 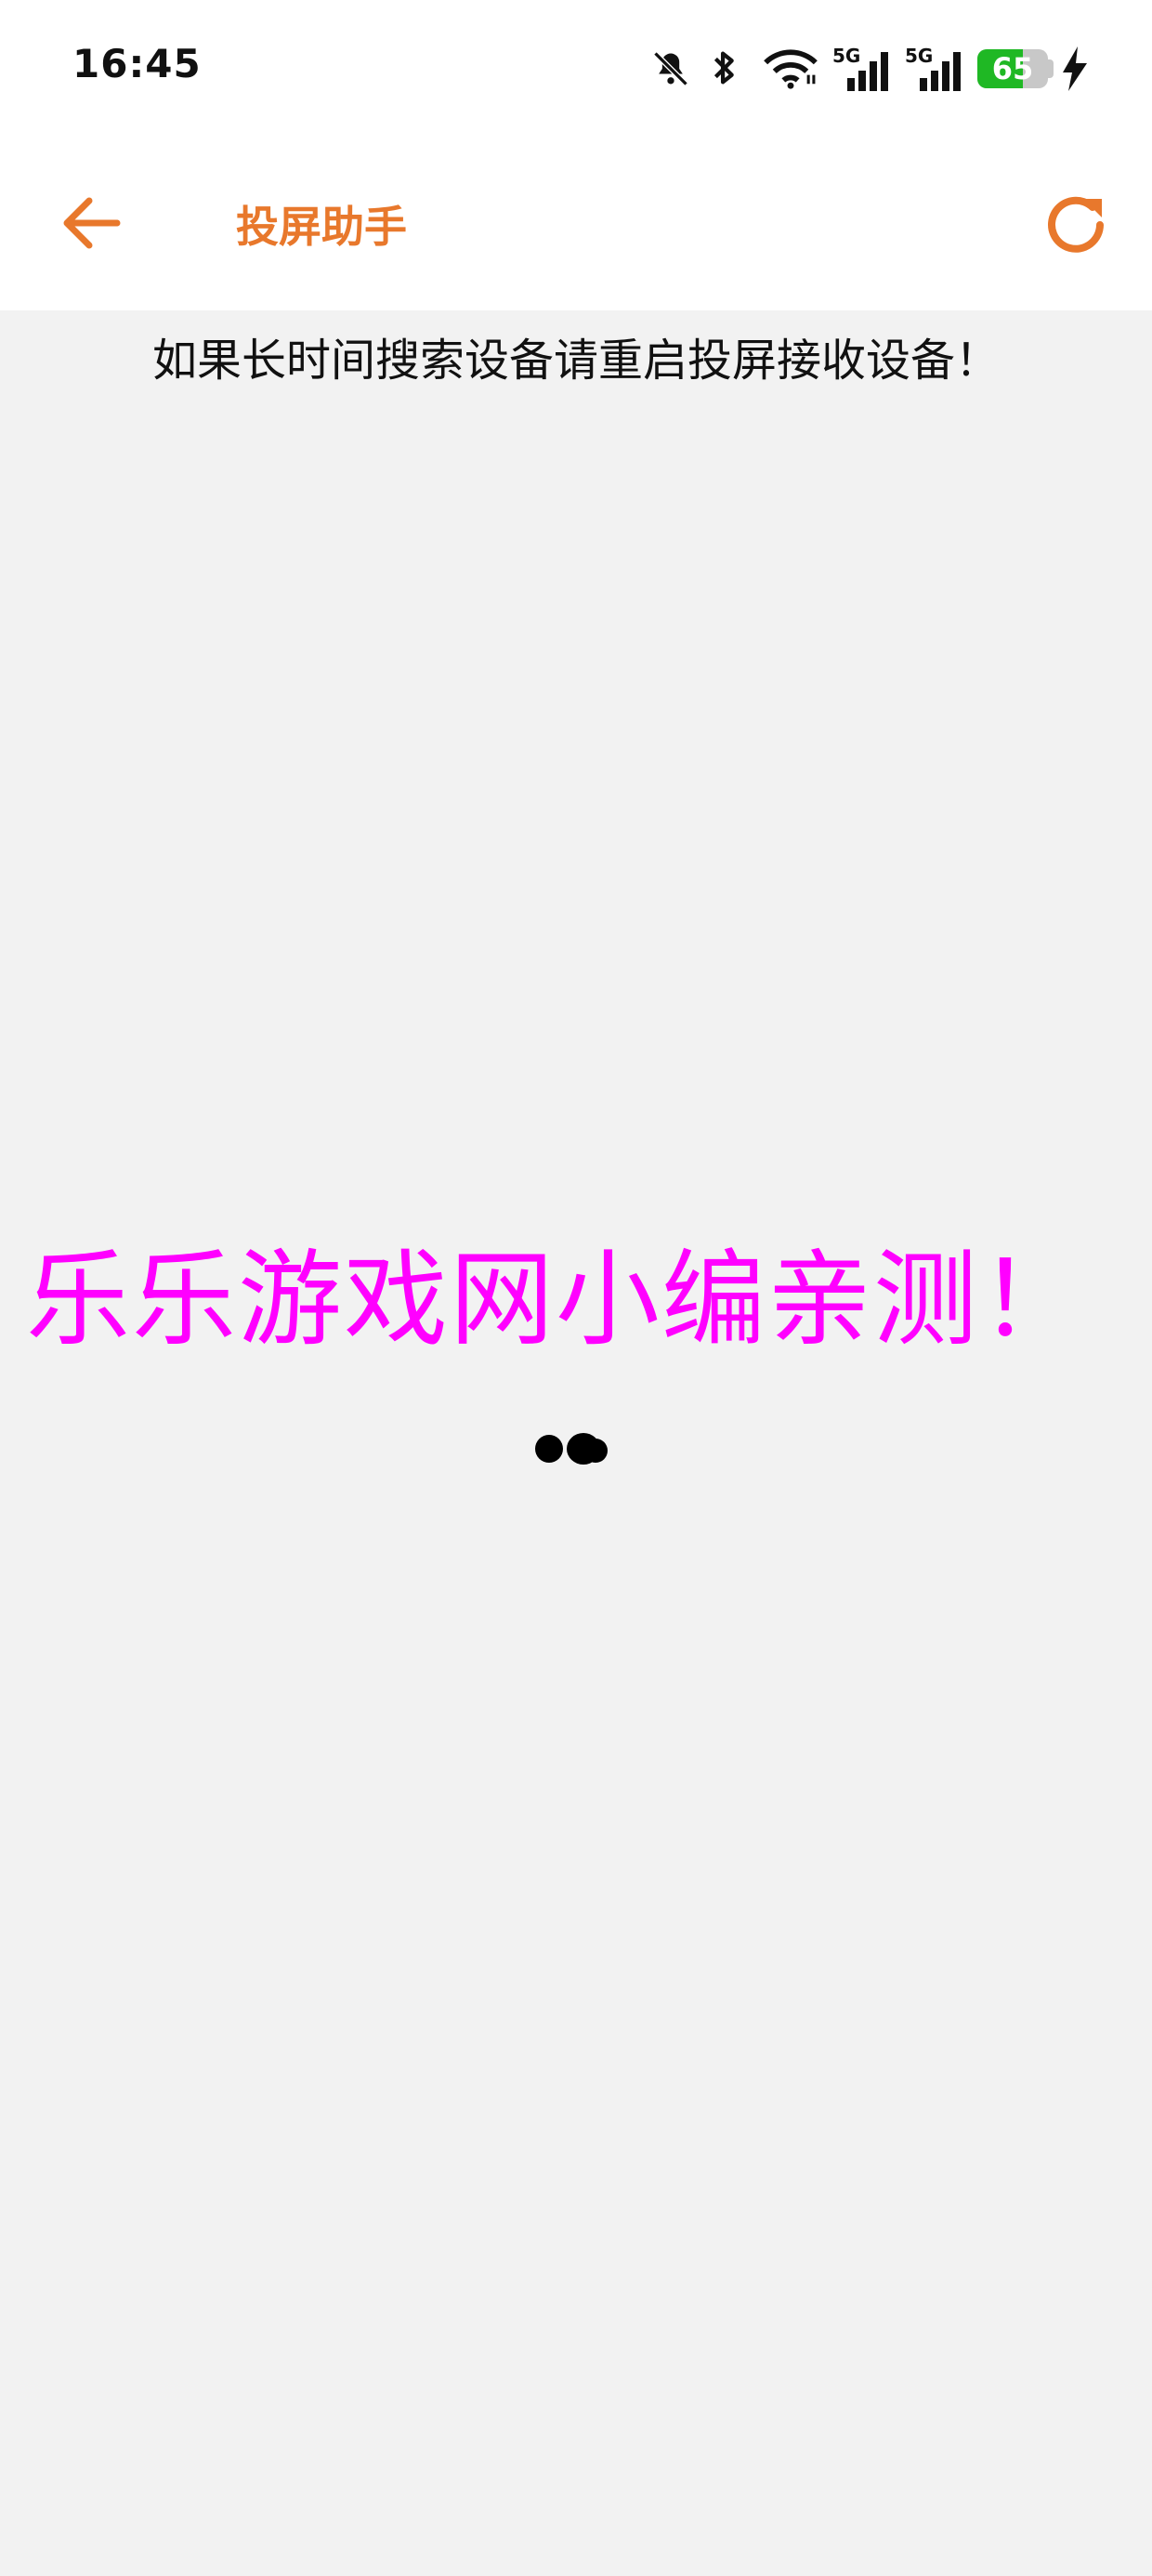 I want to click on status-time: 16:45, so click(x=137, y=63).